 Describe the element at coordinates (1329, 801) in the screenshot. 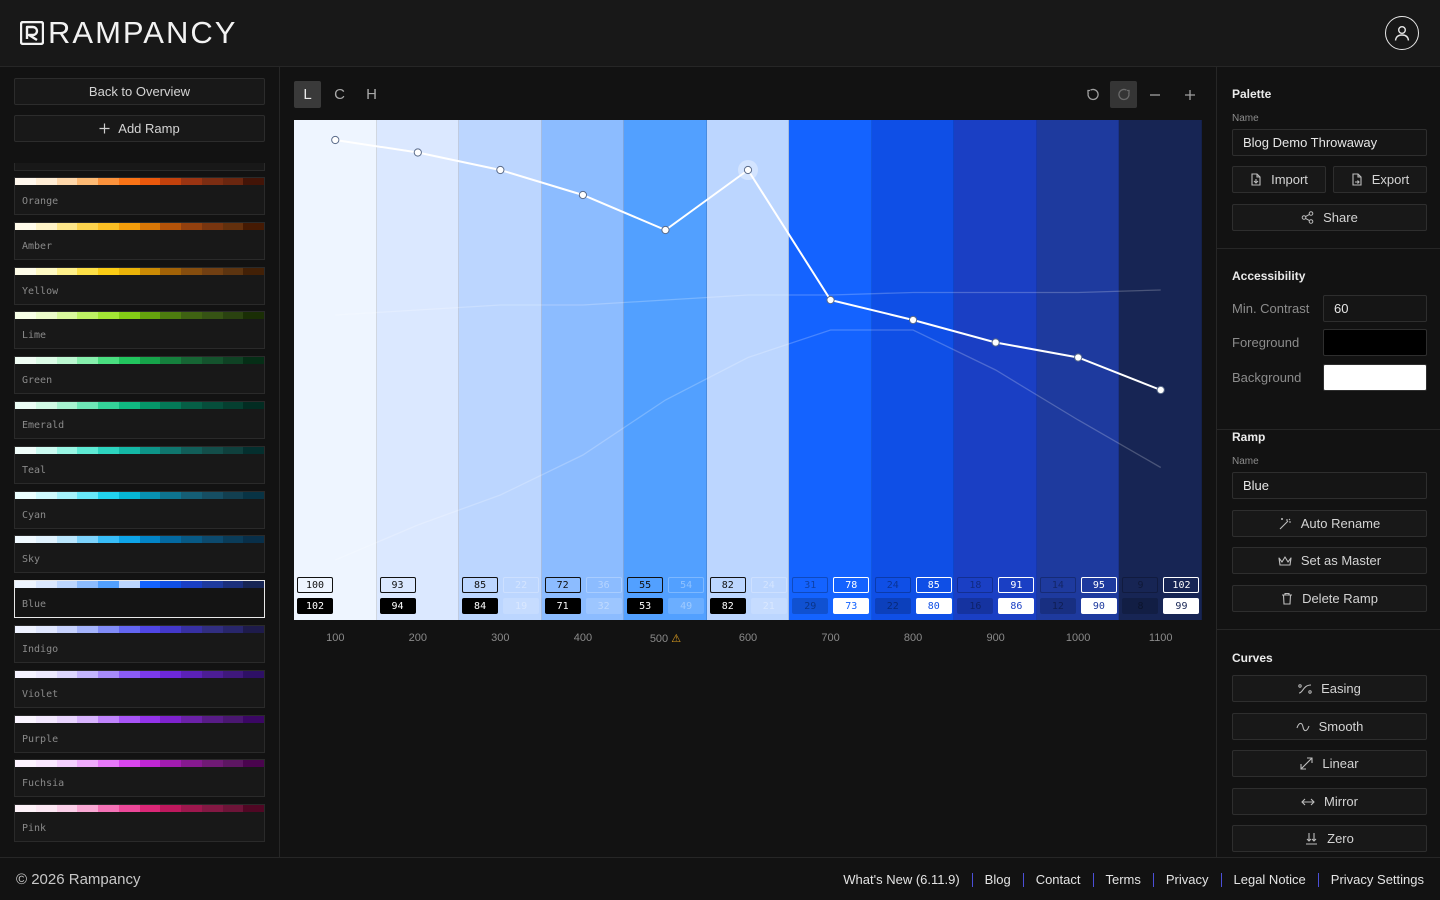

I see `curve-mirror-button: Mirror` at that location.